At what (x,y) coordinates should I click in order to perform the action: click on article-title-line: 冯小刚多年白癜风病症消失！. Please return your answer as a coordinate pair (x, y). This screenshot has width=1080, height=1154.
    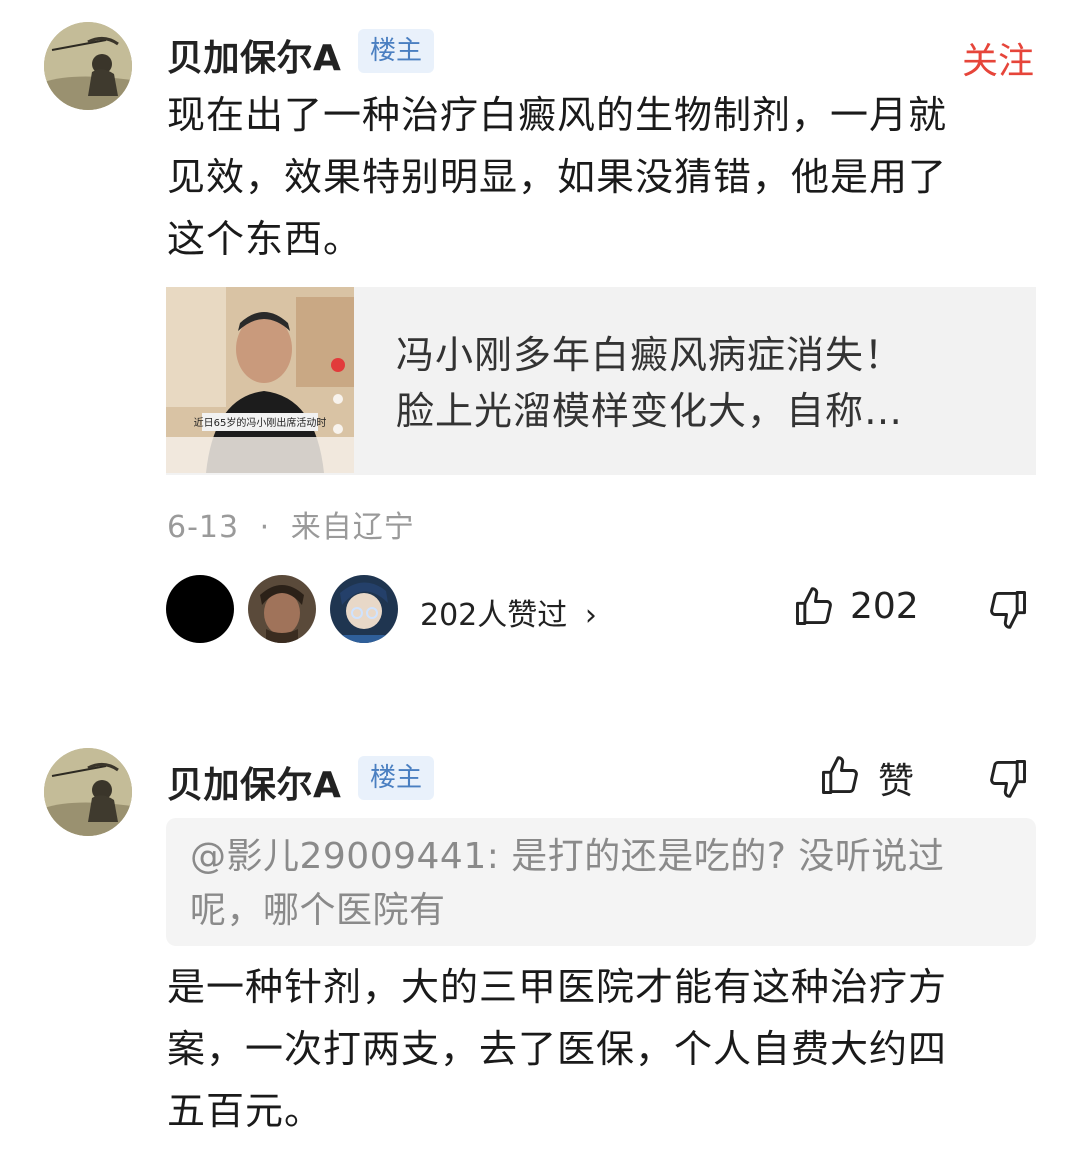
    Looking at the image, I should click on (650, 355).